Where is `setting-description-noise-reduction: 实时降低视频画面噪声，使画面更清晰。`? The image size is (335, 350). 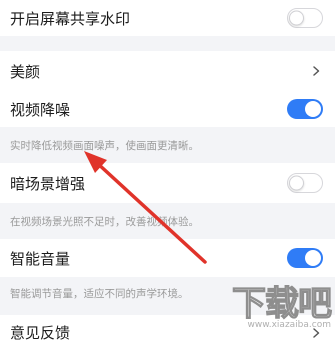 setting-description-noise-reduction: 实时降低视频画面噪声，使画面更清晰。 is located at coordinates (104, 145).